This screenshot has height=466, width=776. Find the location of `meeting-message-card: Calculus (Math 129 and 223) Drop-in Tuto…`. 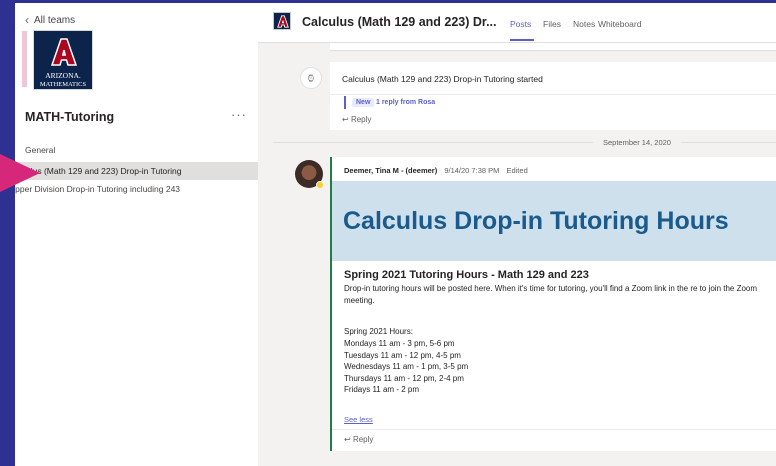

meeting-message-card: Calculus (Math 129 and 223) Drop-in Tuto… is located at coordinates (553, 96).